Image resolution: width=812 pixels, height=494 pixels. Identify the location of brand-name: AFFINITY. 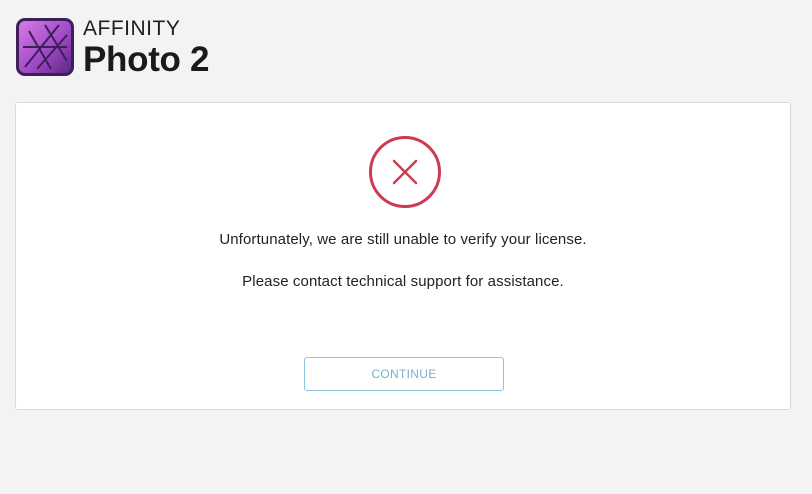
(132, 28).